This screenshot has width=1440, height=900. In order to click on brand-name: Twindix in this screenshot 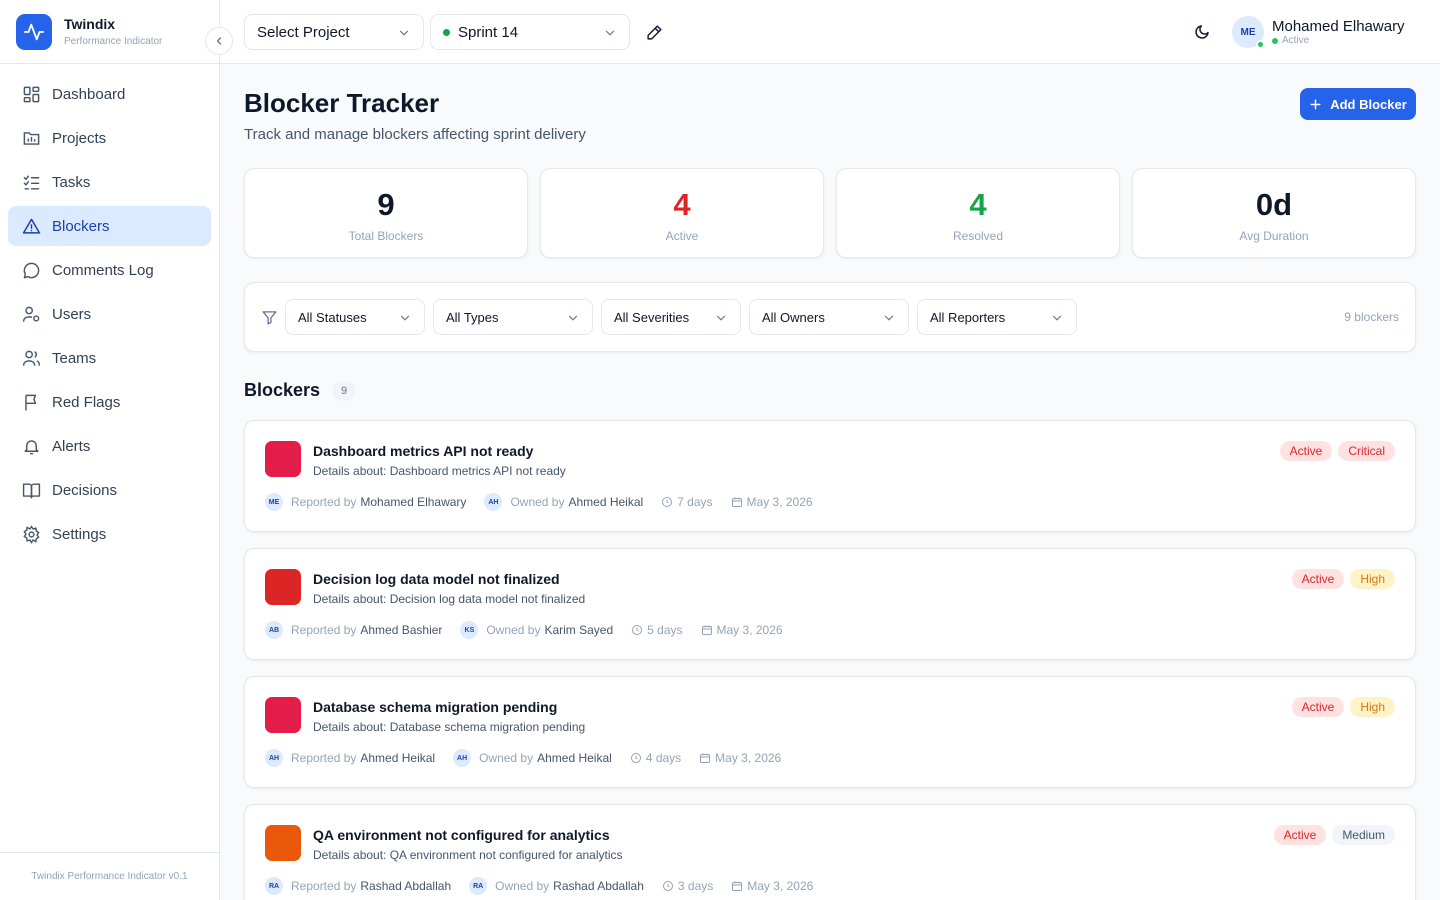, I will do `click(90, 24)`.